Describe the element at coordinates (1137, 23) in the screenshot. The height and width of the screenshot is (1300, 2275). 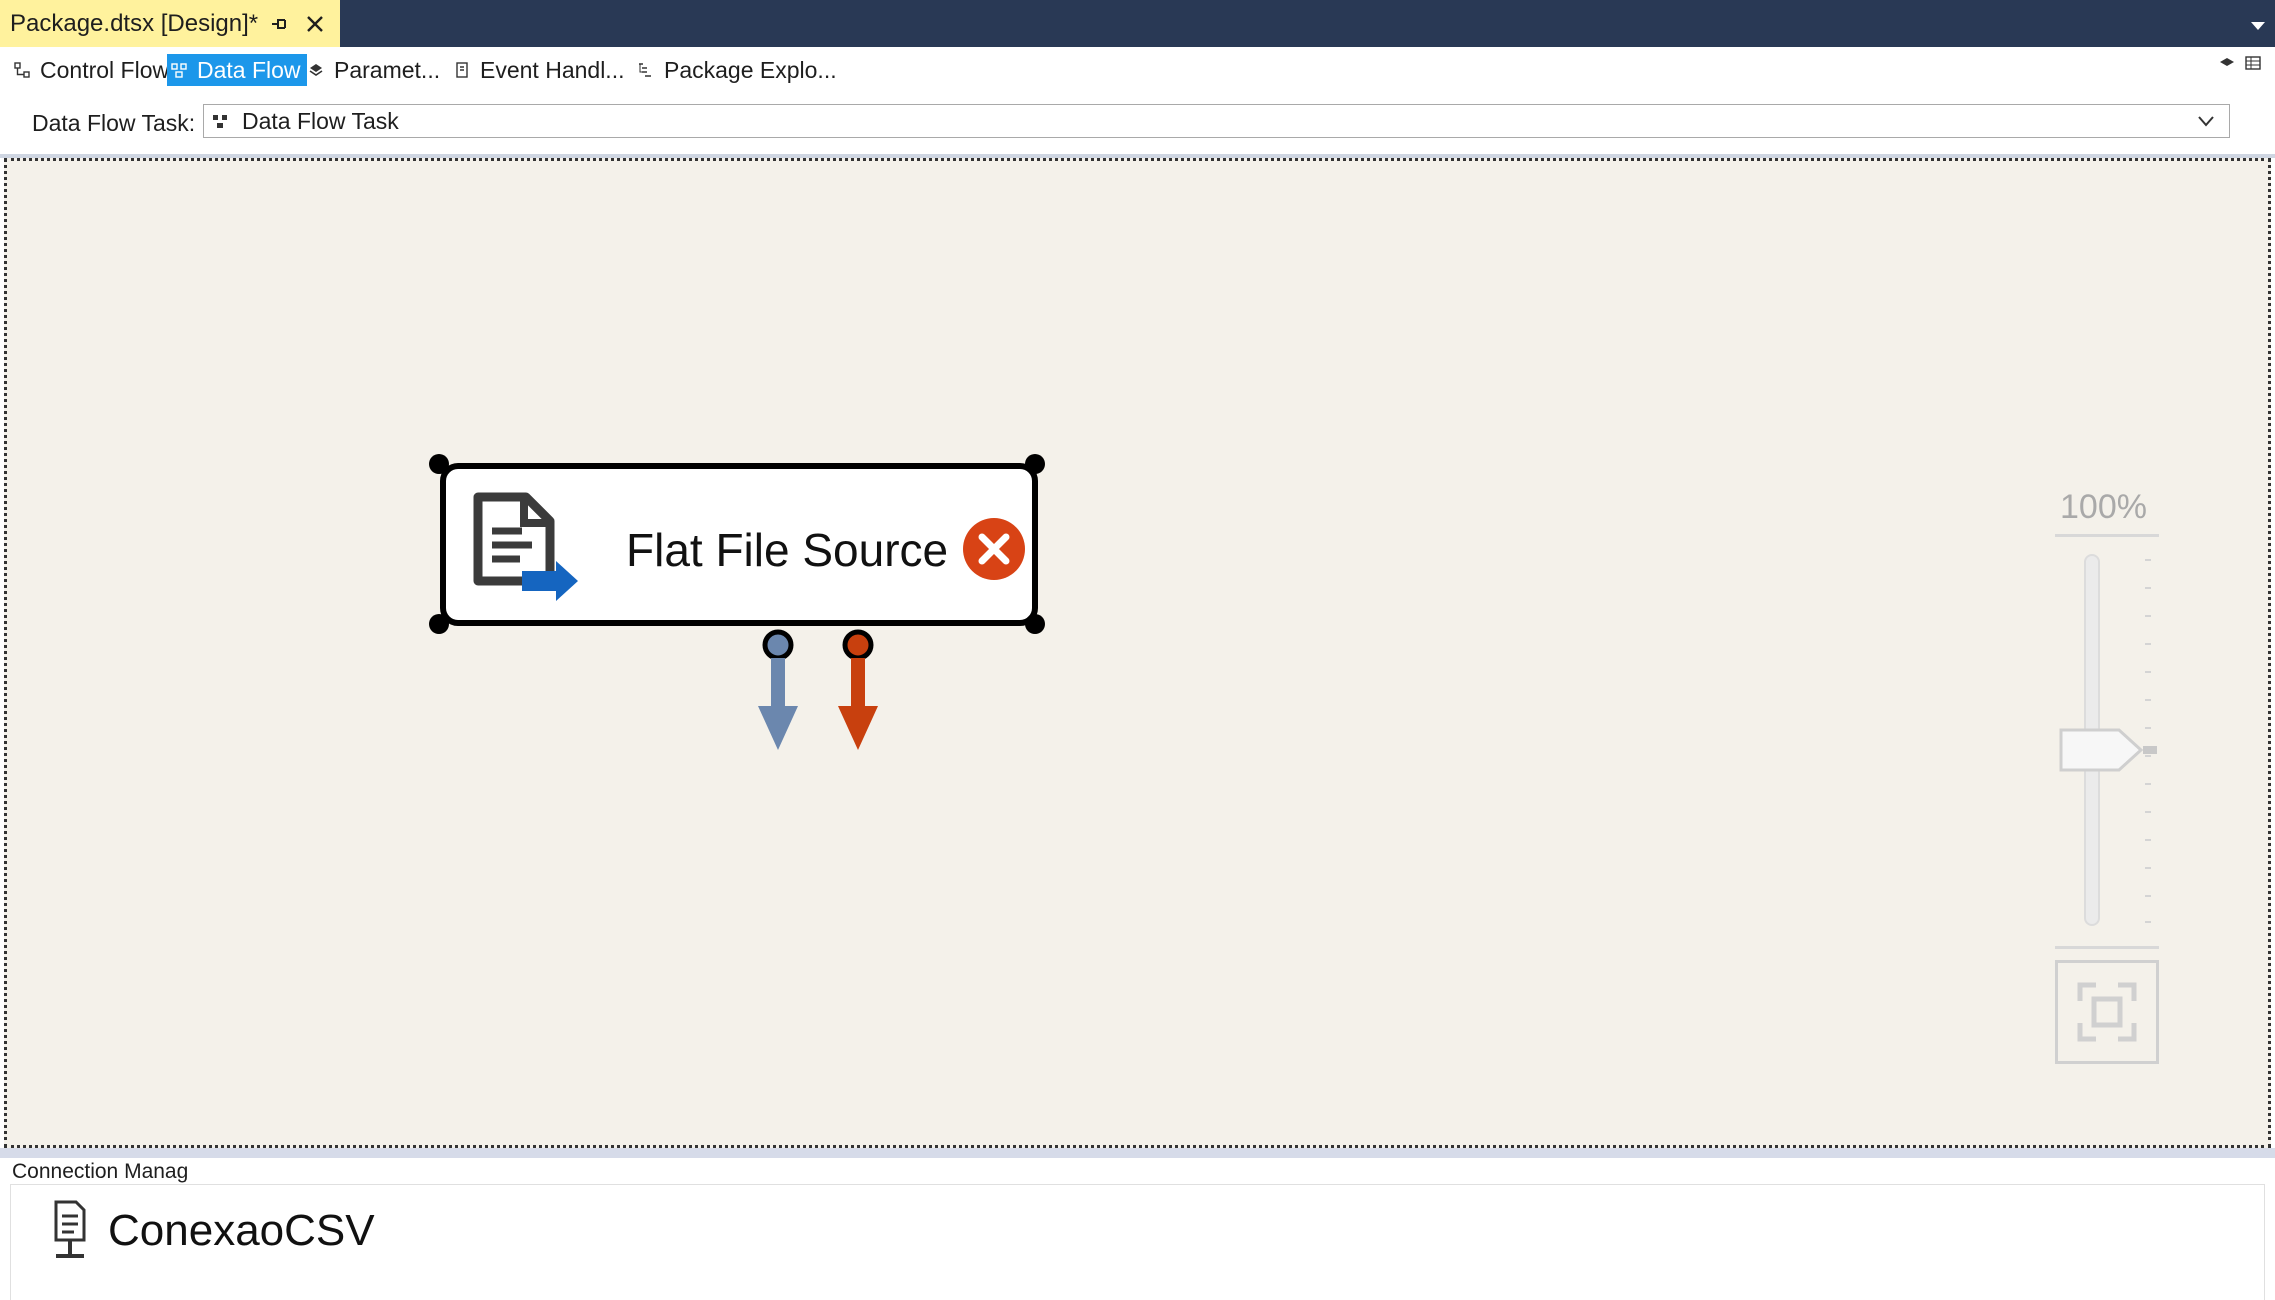
I see `document-tab-bar: Package.dtsx [Design]*` at that location.